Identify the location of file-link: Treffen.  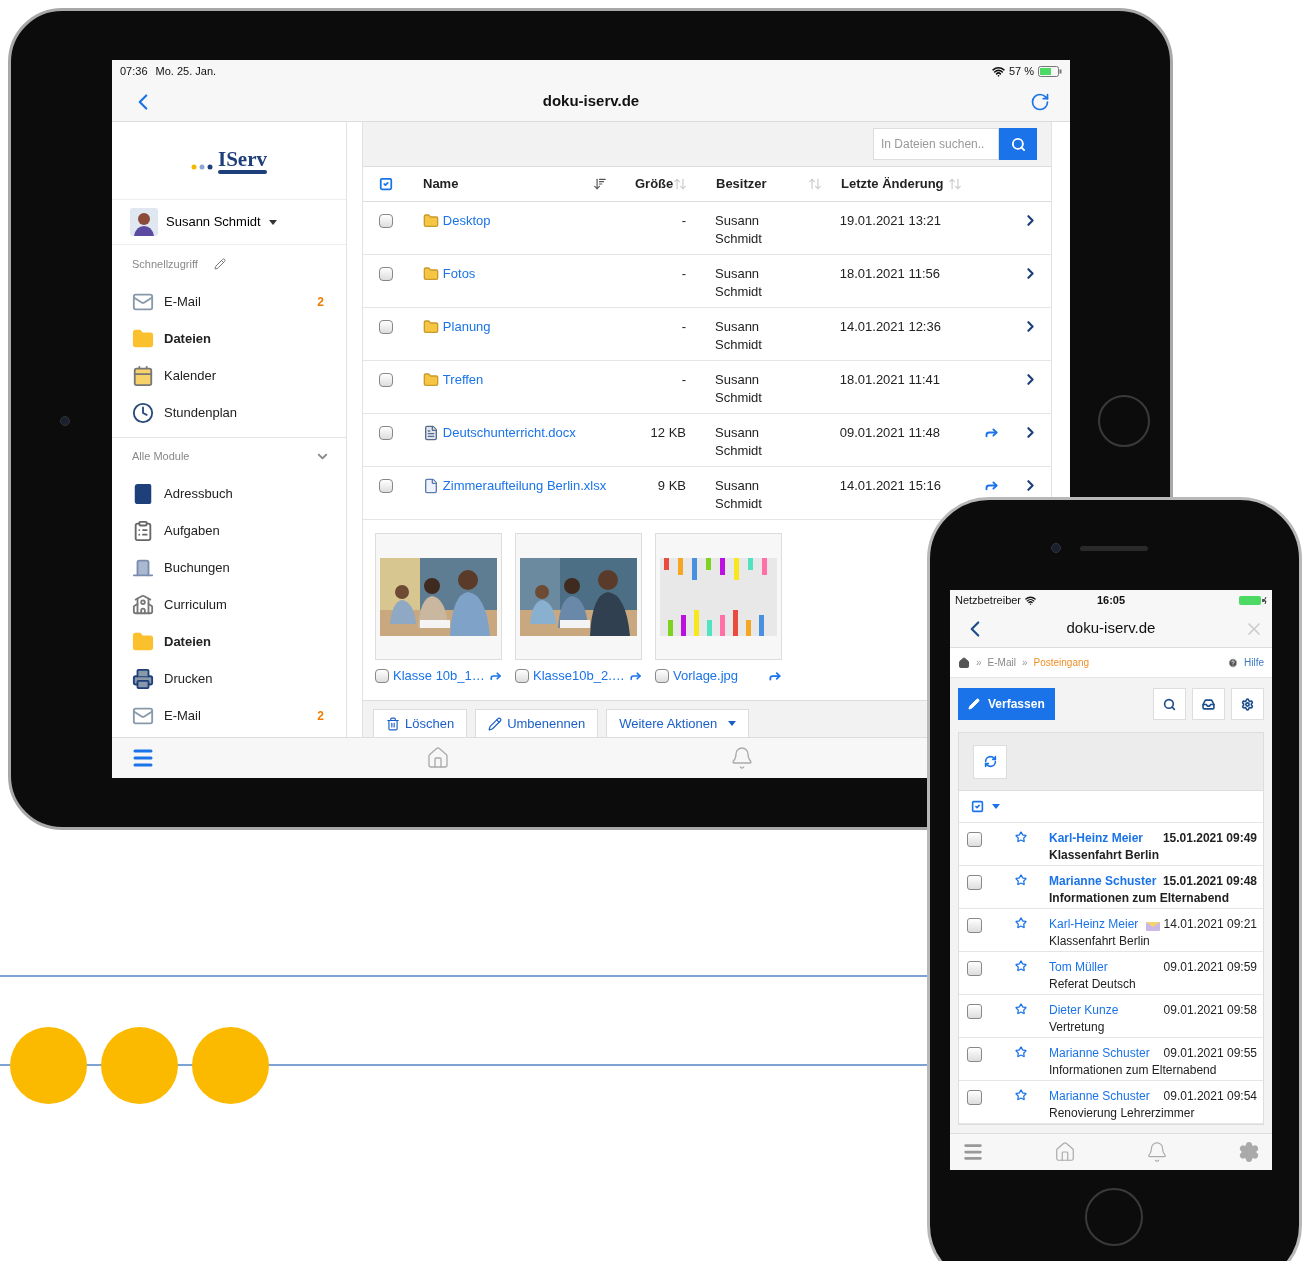
(463, 380).